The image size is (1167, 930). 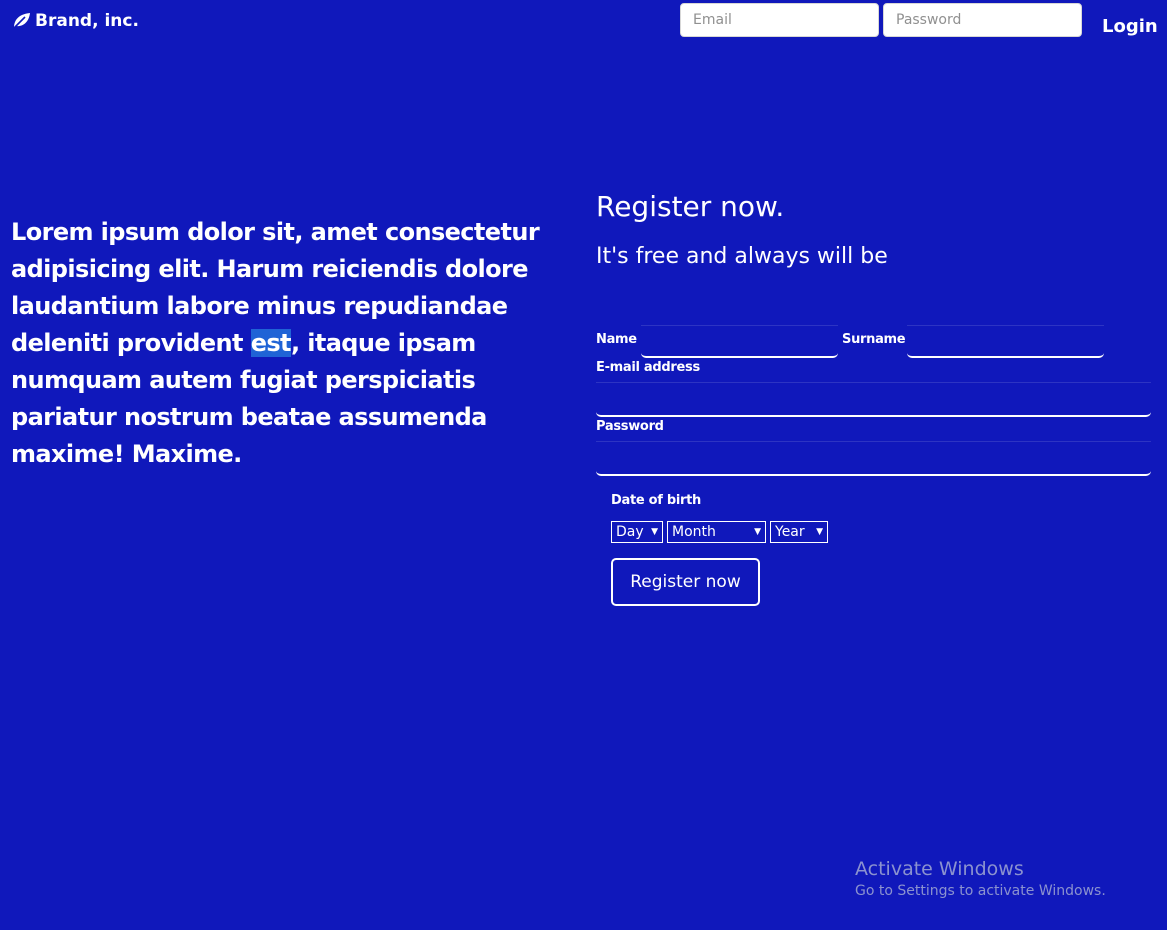 I want to click on register-button: Register now, so click(x=685, y=582).